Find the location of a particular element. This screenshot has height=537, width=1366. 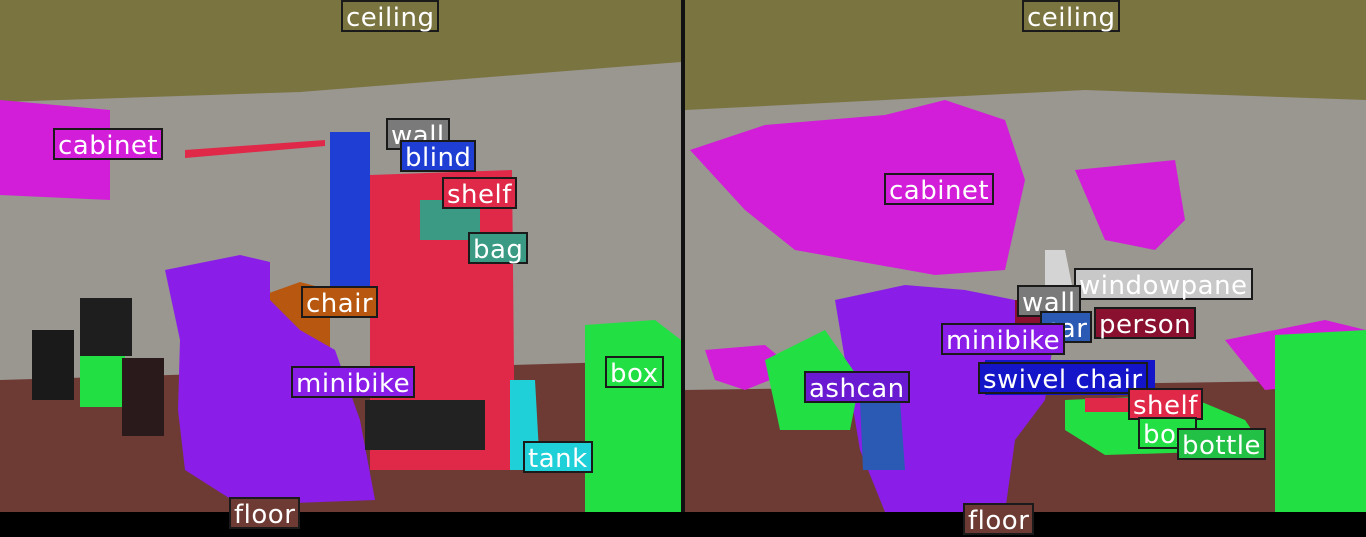

container-region is located at coordinates (53, 365).